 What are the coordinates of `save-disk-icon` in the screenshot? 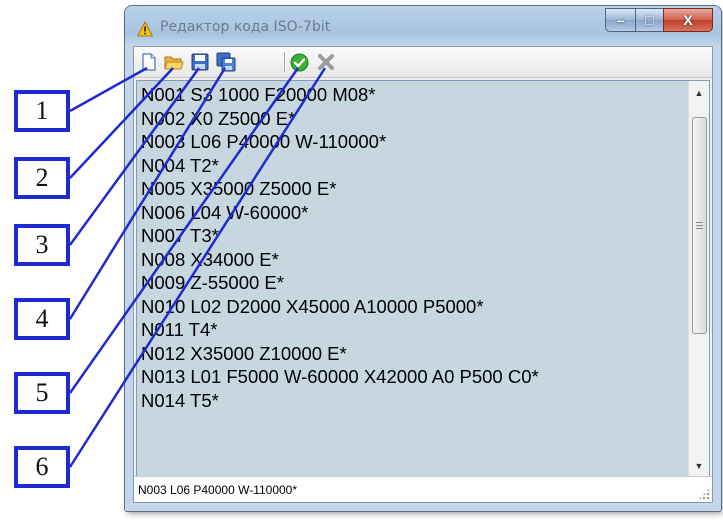 It's located at (200, 62).